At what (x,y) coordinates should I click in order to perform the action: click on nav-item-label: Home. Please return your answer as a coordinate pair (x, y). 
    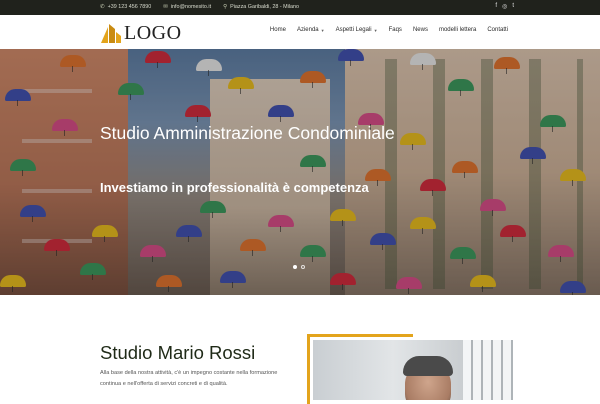
    Looking at the image, I should click on (277, 30).